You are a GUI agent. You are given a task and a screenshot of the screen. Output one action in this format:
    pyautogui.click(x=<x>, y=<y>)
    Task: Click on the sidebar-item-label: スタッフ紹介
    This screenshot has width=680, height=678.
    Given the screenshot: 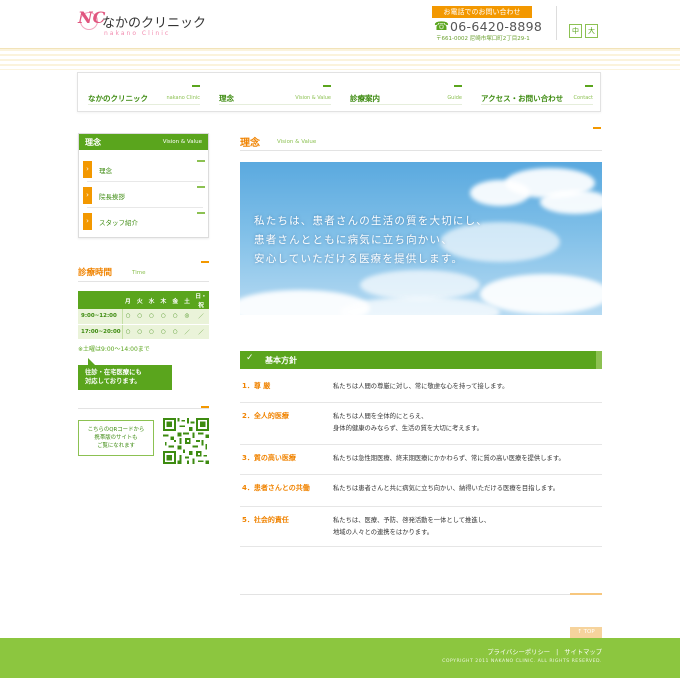 What is the action you would take?
    pyautogui.click(x=118, y=223)
    